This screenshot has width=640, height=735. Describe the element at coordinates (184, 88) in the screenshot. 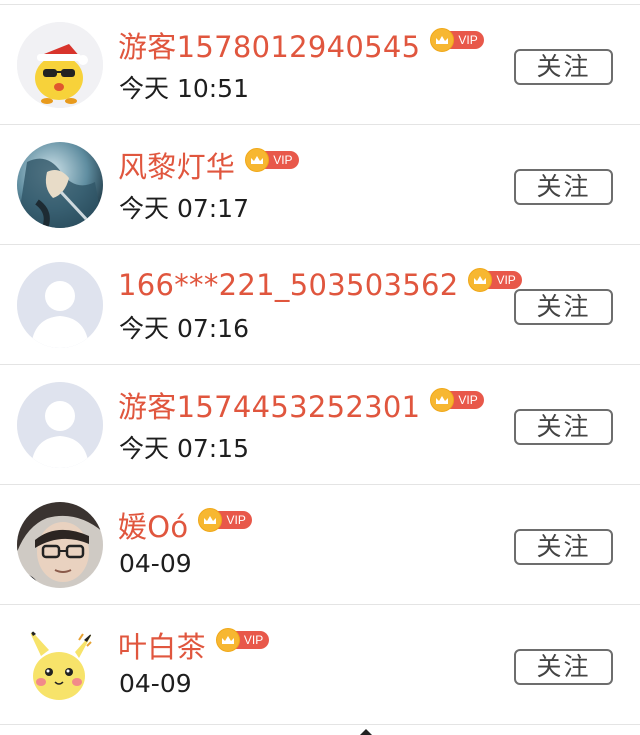

I see `timestamp: 今天 10:51` at that location.